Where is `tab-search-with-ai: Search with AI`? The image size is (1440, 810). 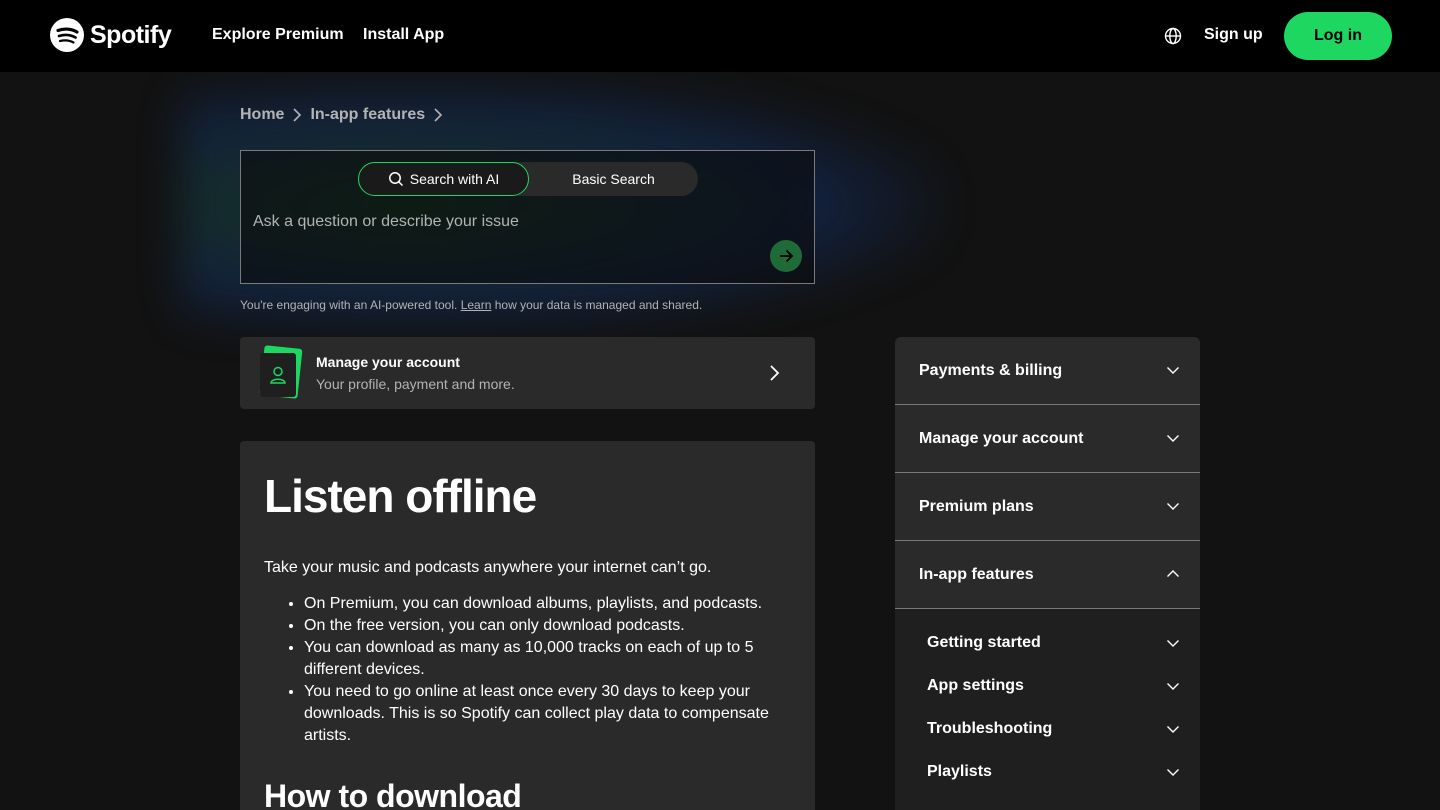
tab-search-with-ai: Search with AI is located at coordinates (443, 179).